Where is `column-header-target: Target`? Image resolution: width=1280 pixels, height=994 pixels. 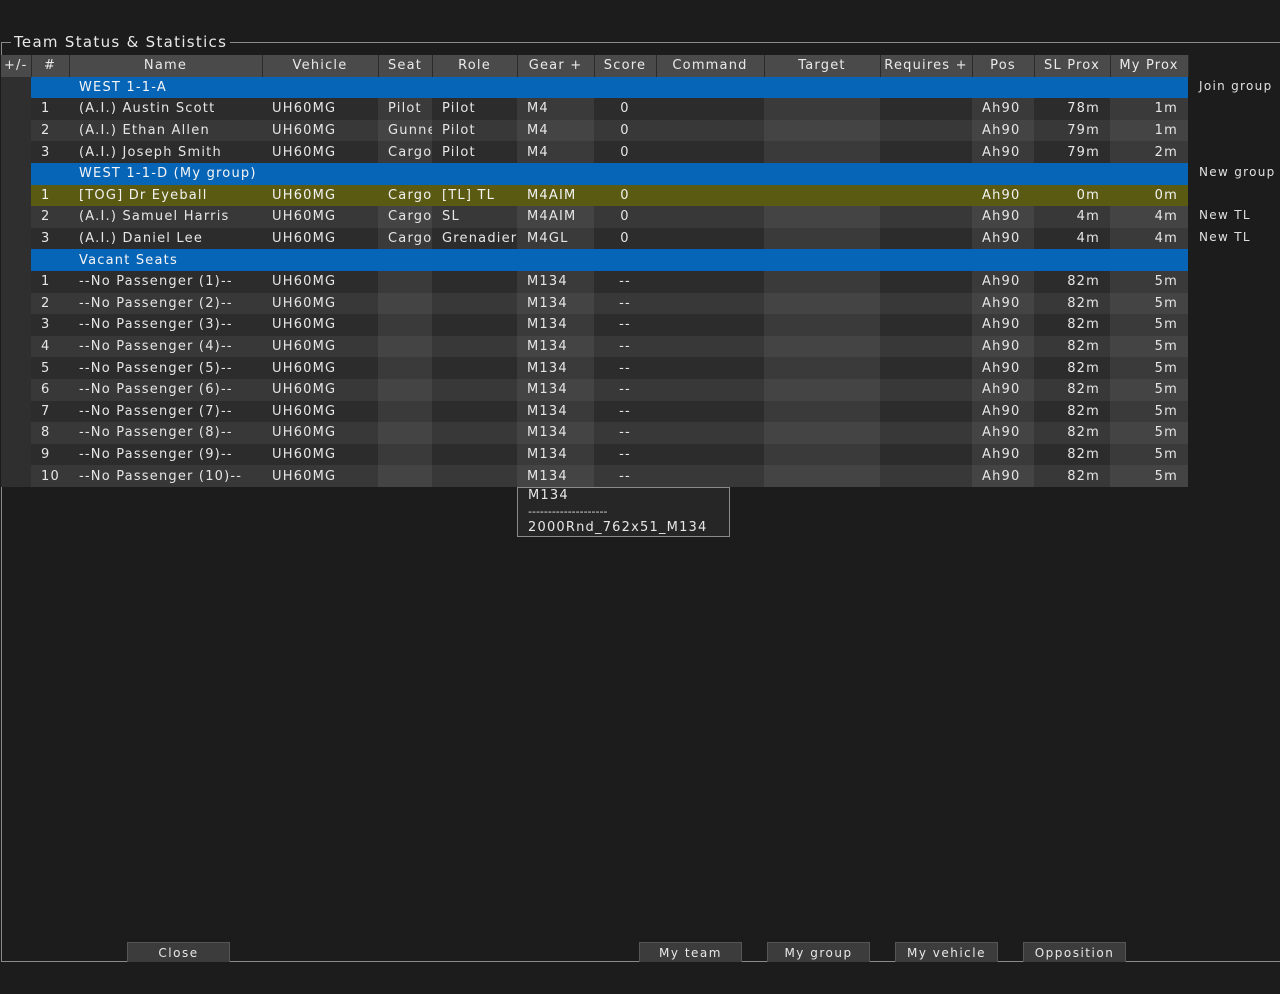 column-header-target: Target is located at coordinates (822, 66).